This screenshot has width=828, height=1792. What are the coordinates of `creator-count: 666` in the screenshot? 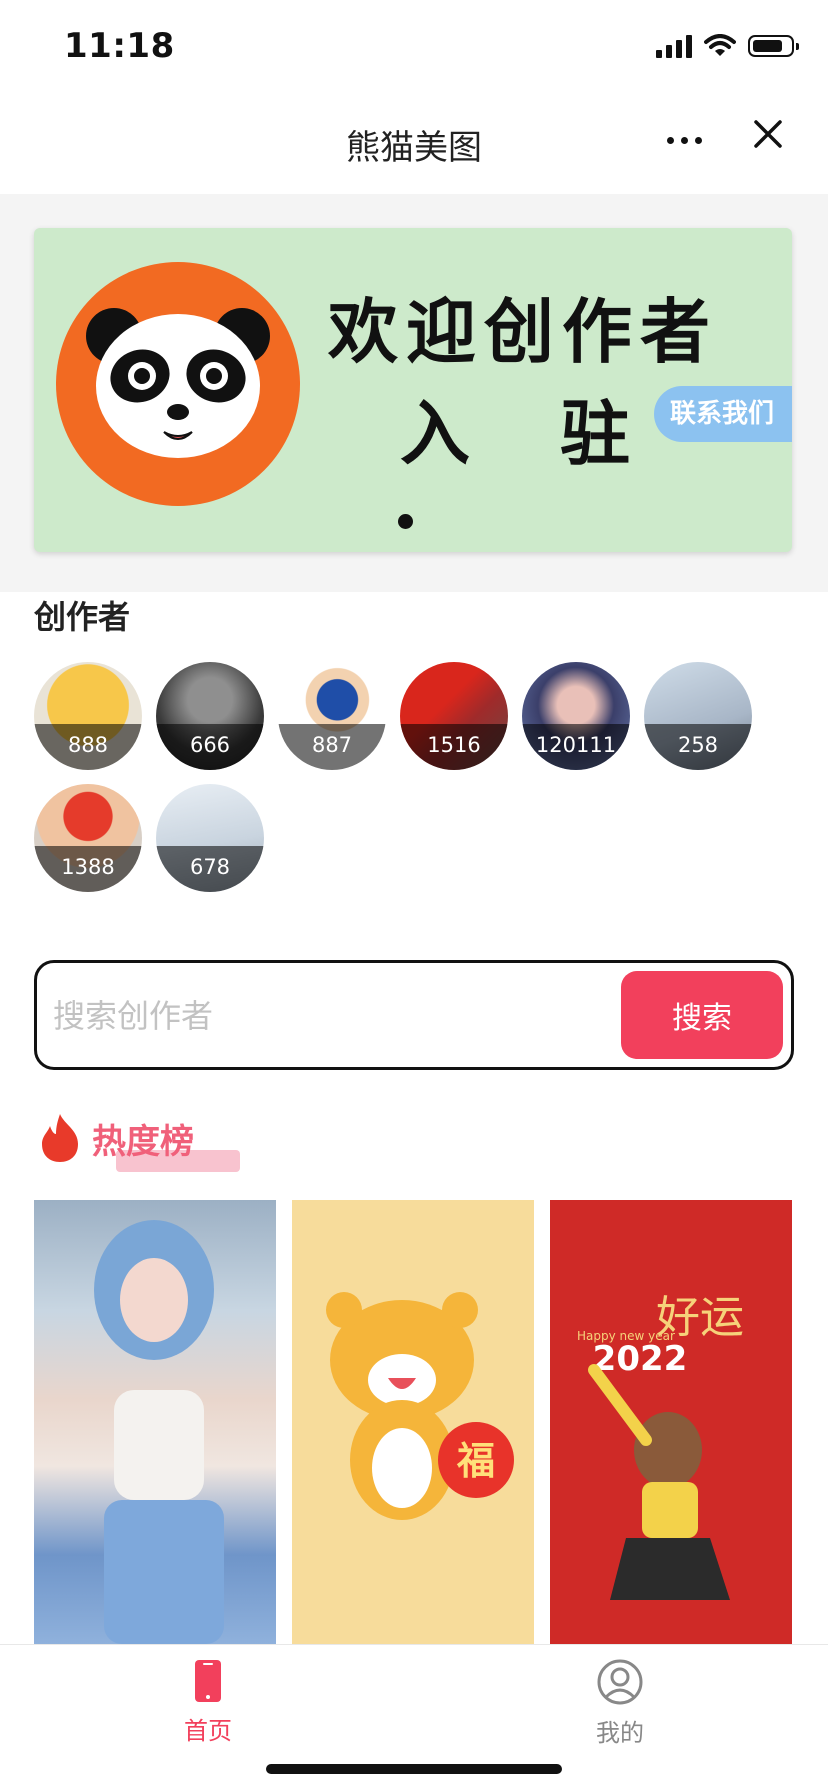 It's located at (210, 747).